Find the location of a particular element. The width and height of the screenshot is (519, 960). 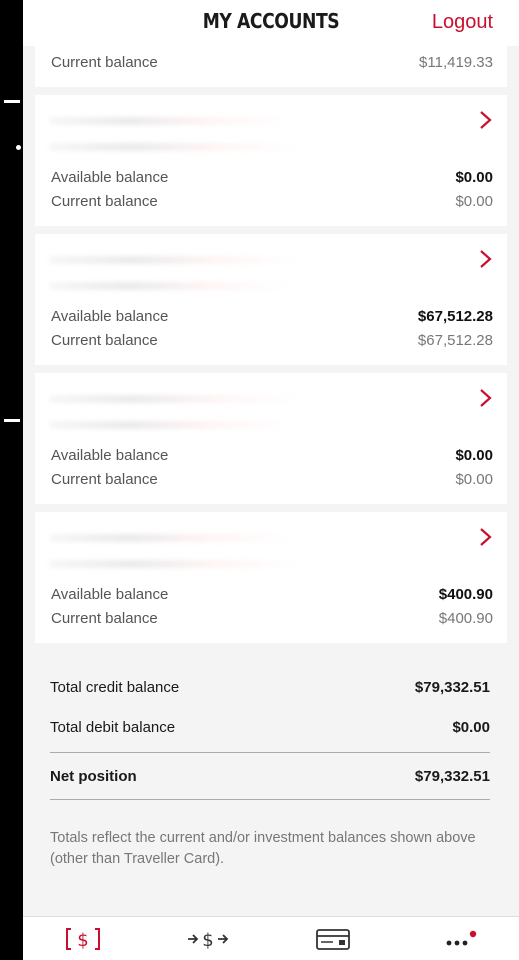

total-debit-value: $0.00 is located at coordinates (471, 727).